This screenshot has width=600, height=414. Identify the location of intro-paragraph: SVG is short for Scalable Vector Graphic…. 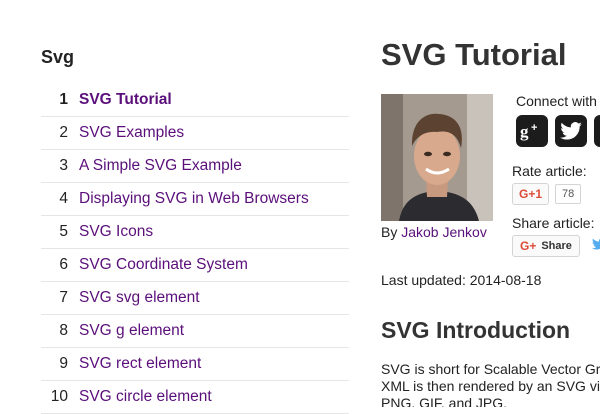
(490, 384).